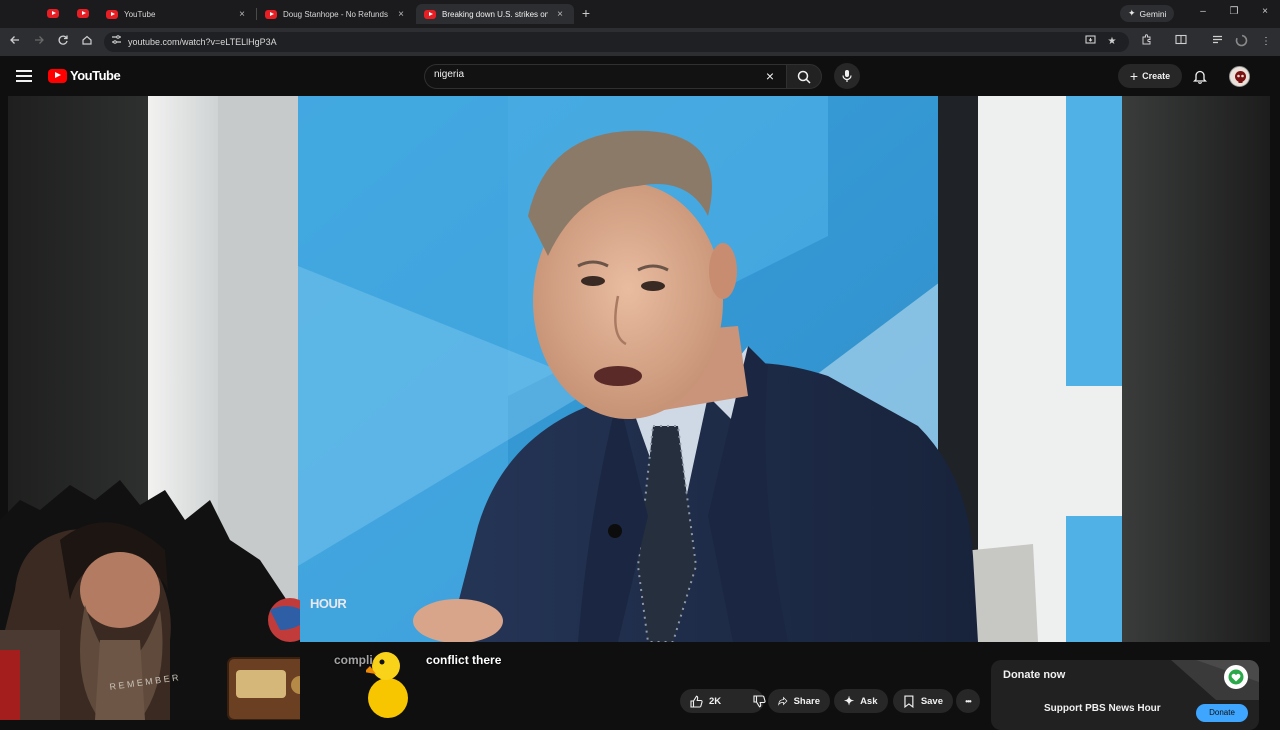 This screenshot has width=1280, height=730. I want to click on bell-icon, so click(1200, 77).